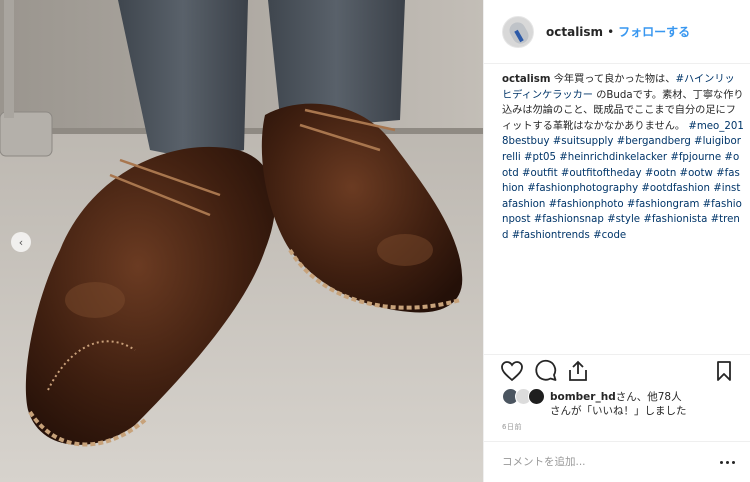 This screenshot has height=482, width=750. Describe the element at coordinates (586, 204) in the screenshot. I see `hashtag-link: #fashionphoto` at that location.